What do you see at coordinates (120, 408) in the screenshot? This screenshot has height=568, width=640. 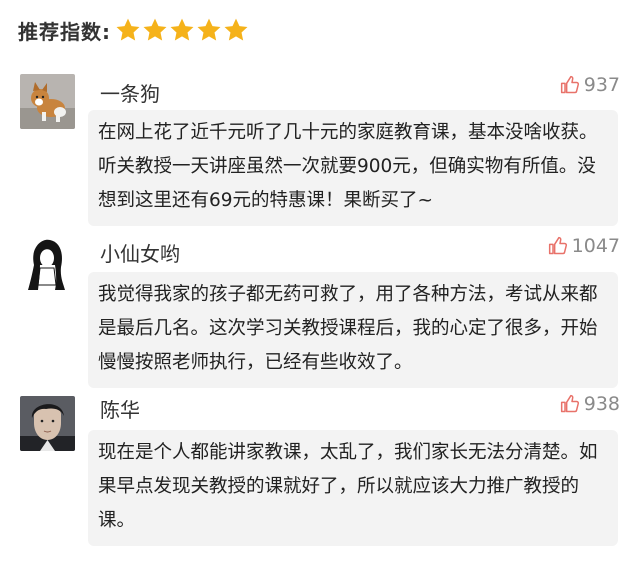 I see `comment-username: 陈华` at bounding box center [120, 408].